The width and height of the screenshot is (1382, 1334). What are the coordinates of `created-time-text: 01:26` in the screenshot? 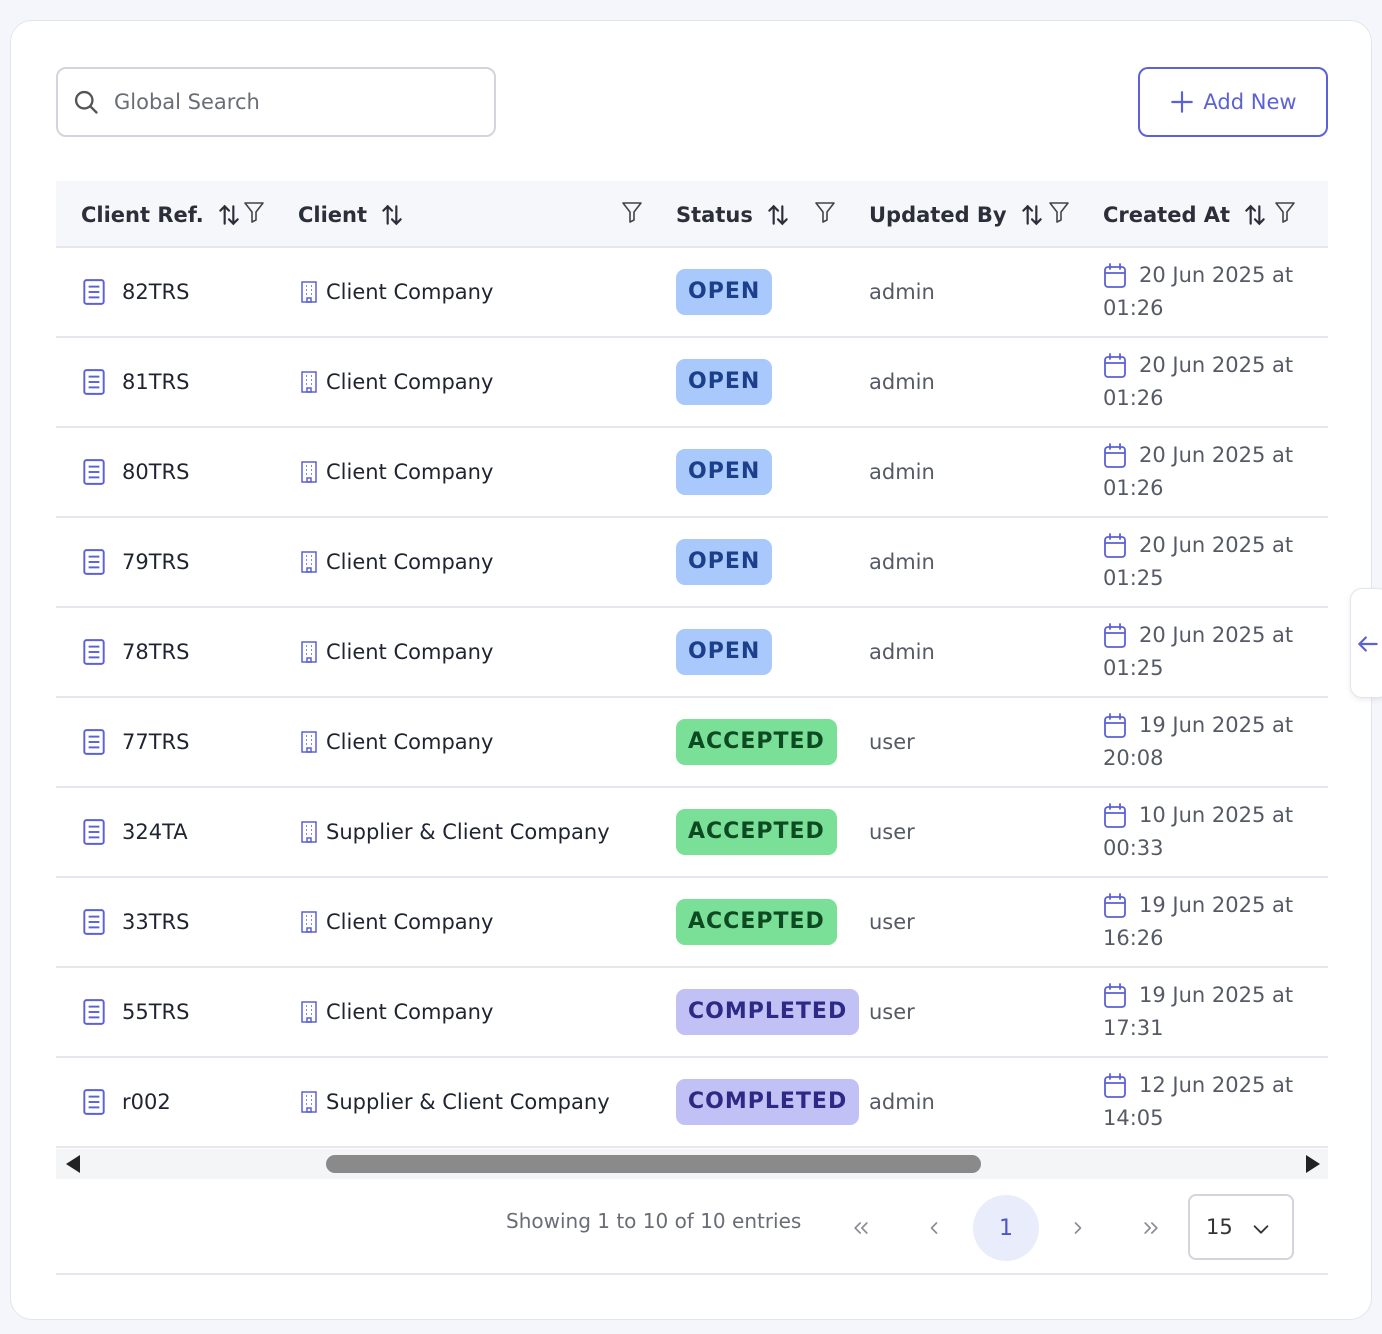 It's located at (1133, 308).